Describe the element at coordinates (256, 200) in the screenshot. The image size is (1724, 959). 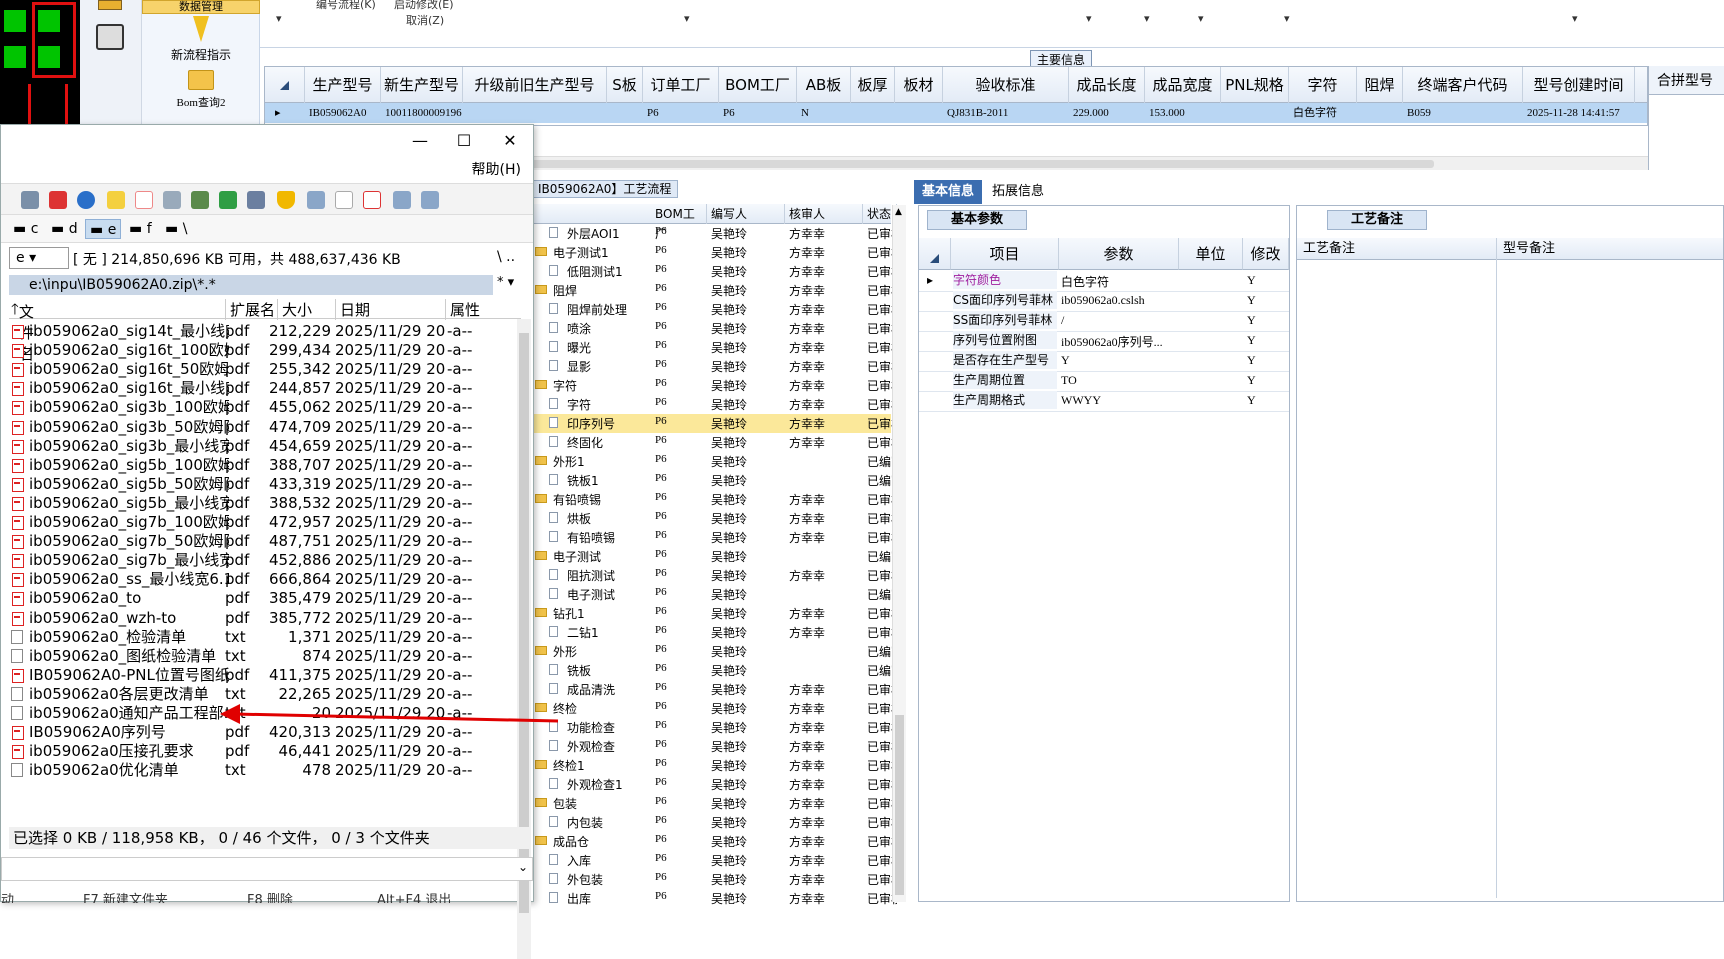
I see `settings-icon` at that location.